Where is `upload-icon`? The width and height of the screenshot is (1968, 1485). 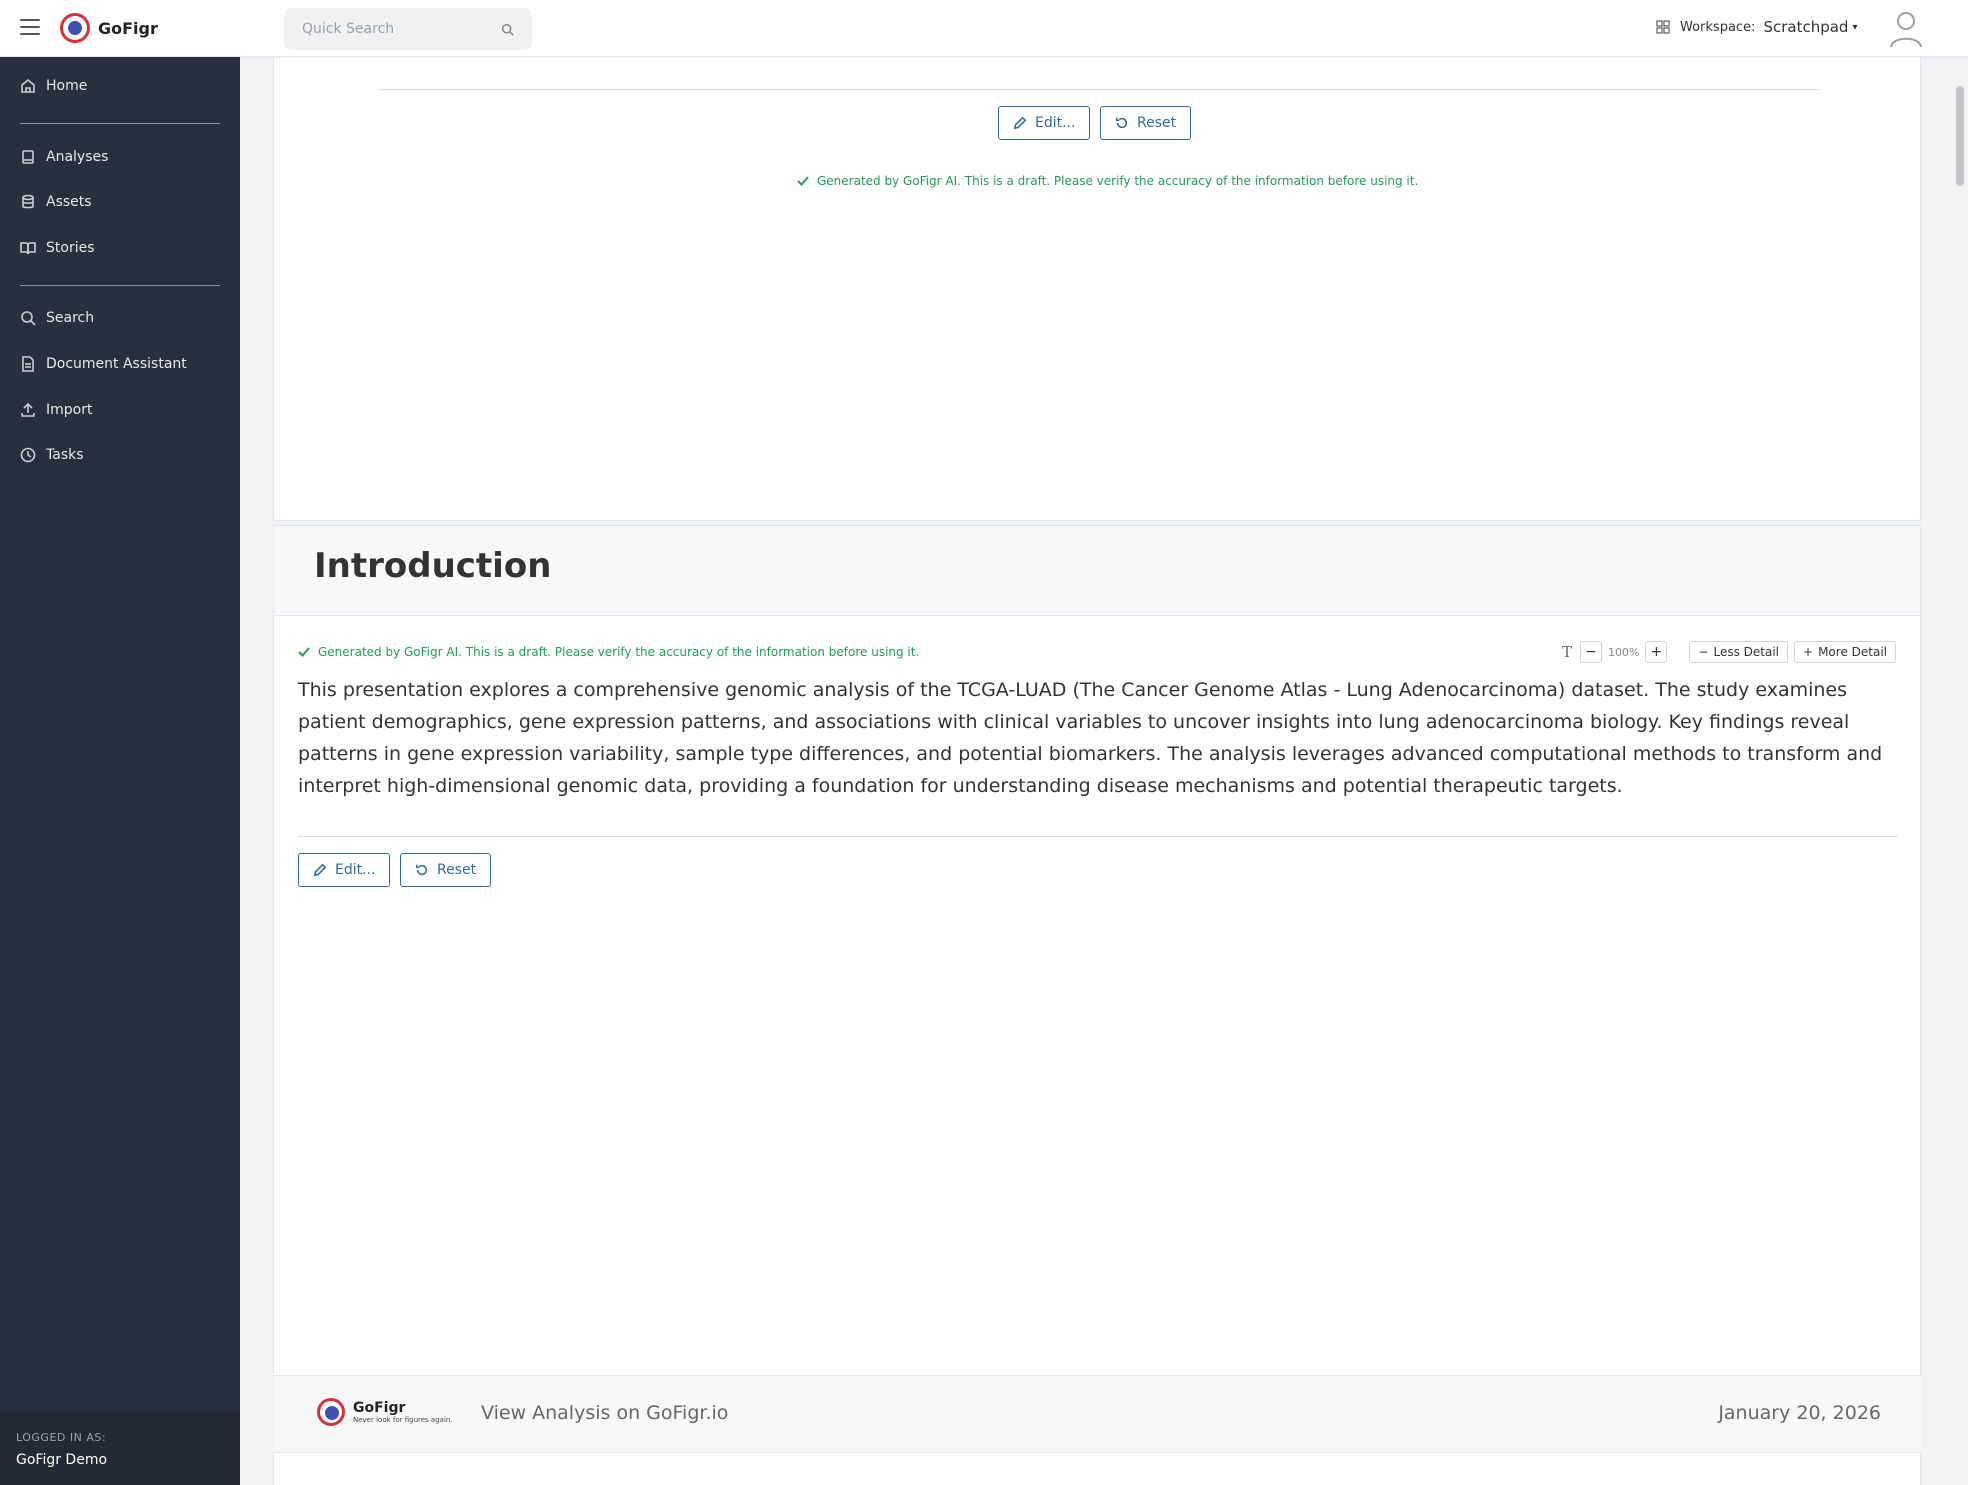
upload-icon is located at coordinates (28, 409).